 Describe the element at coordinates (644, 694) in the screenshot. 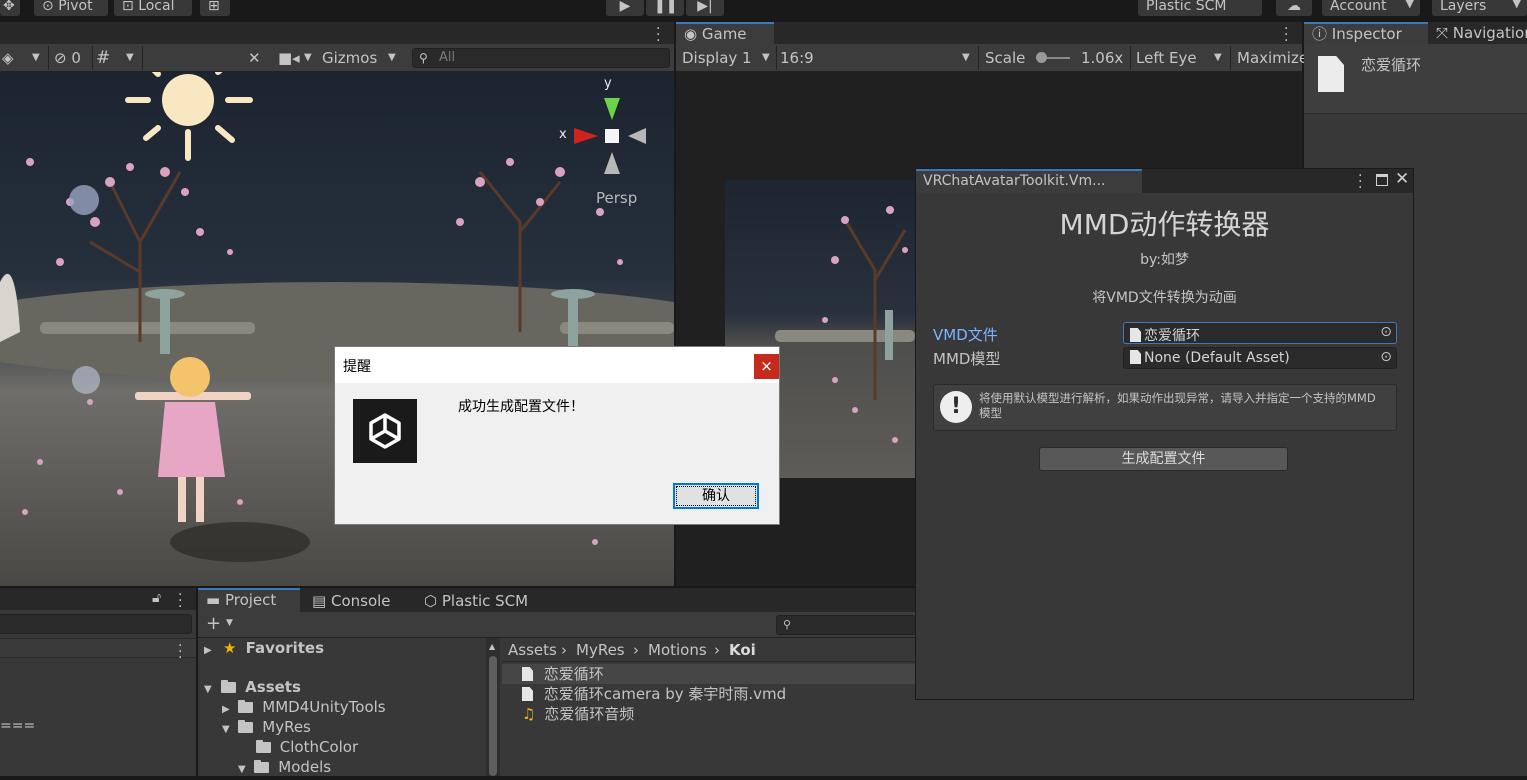

I see `list-item: 恋爱循环camera by 秦宇时雨.vmd` at that location.